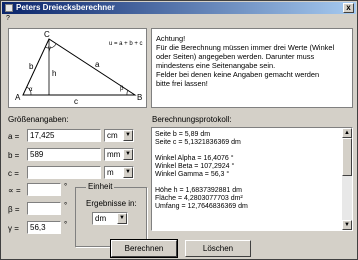  Describe the element at coordinates (77, 68) in the screenshot. I see `triangle-diagram: C A B a b c h α β γ u = a + b + c` at that location.